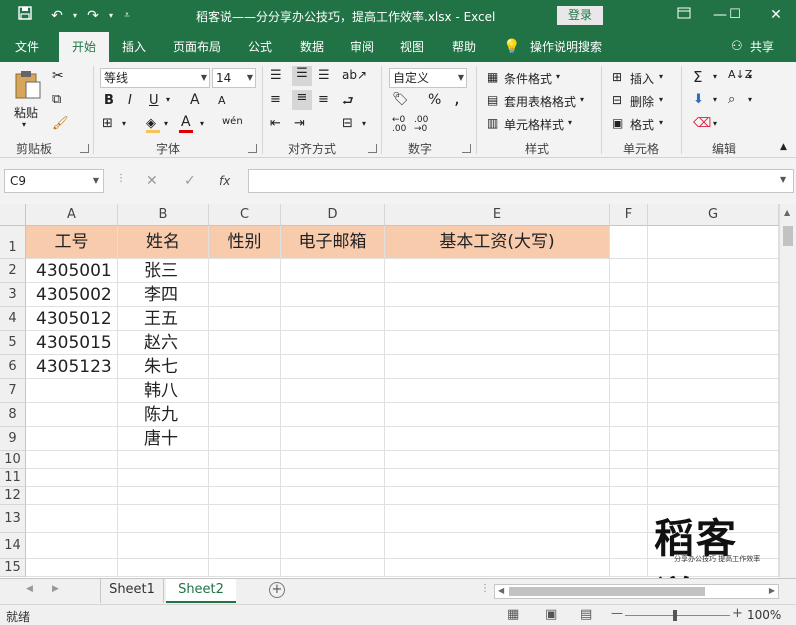  What do you see at coordinates (163, 415) in the screenshot?
I see `cell: 陈九` at bounding box center [163, 415].